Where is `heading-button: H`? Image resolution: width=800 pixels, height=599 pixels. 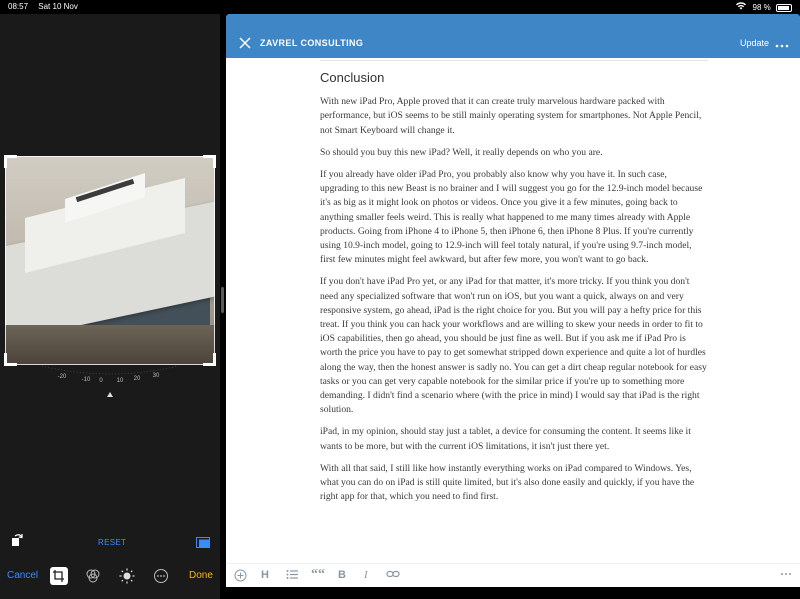
heading-button: H is located at coordinates (265, 575).